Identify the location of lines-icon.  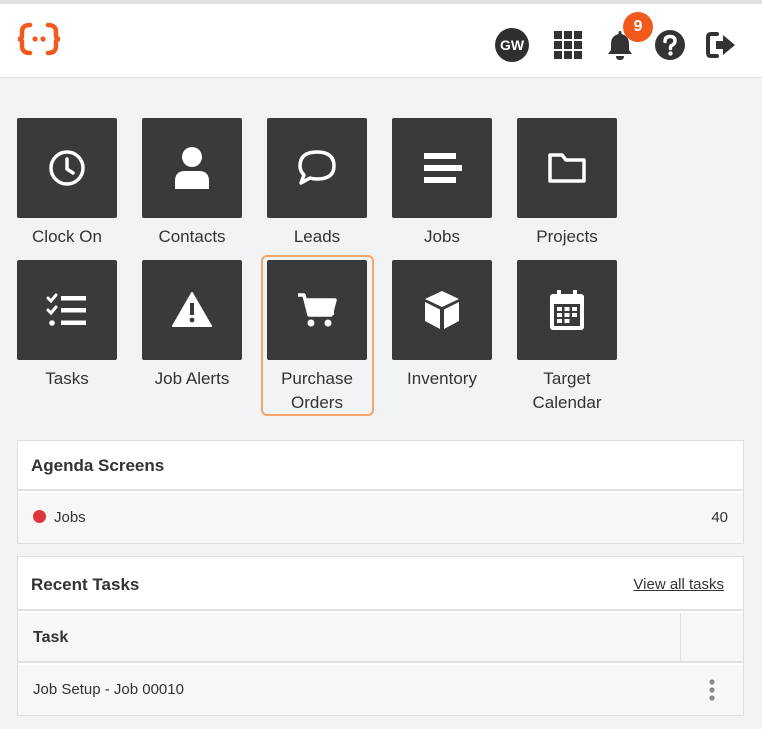
(443, 168).